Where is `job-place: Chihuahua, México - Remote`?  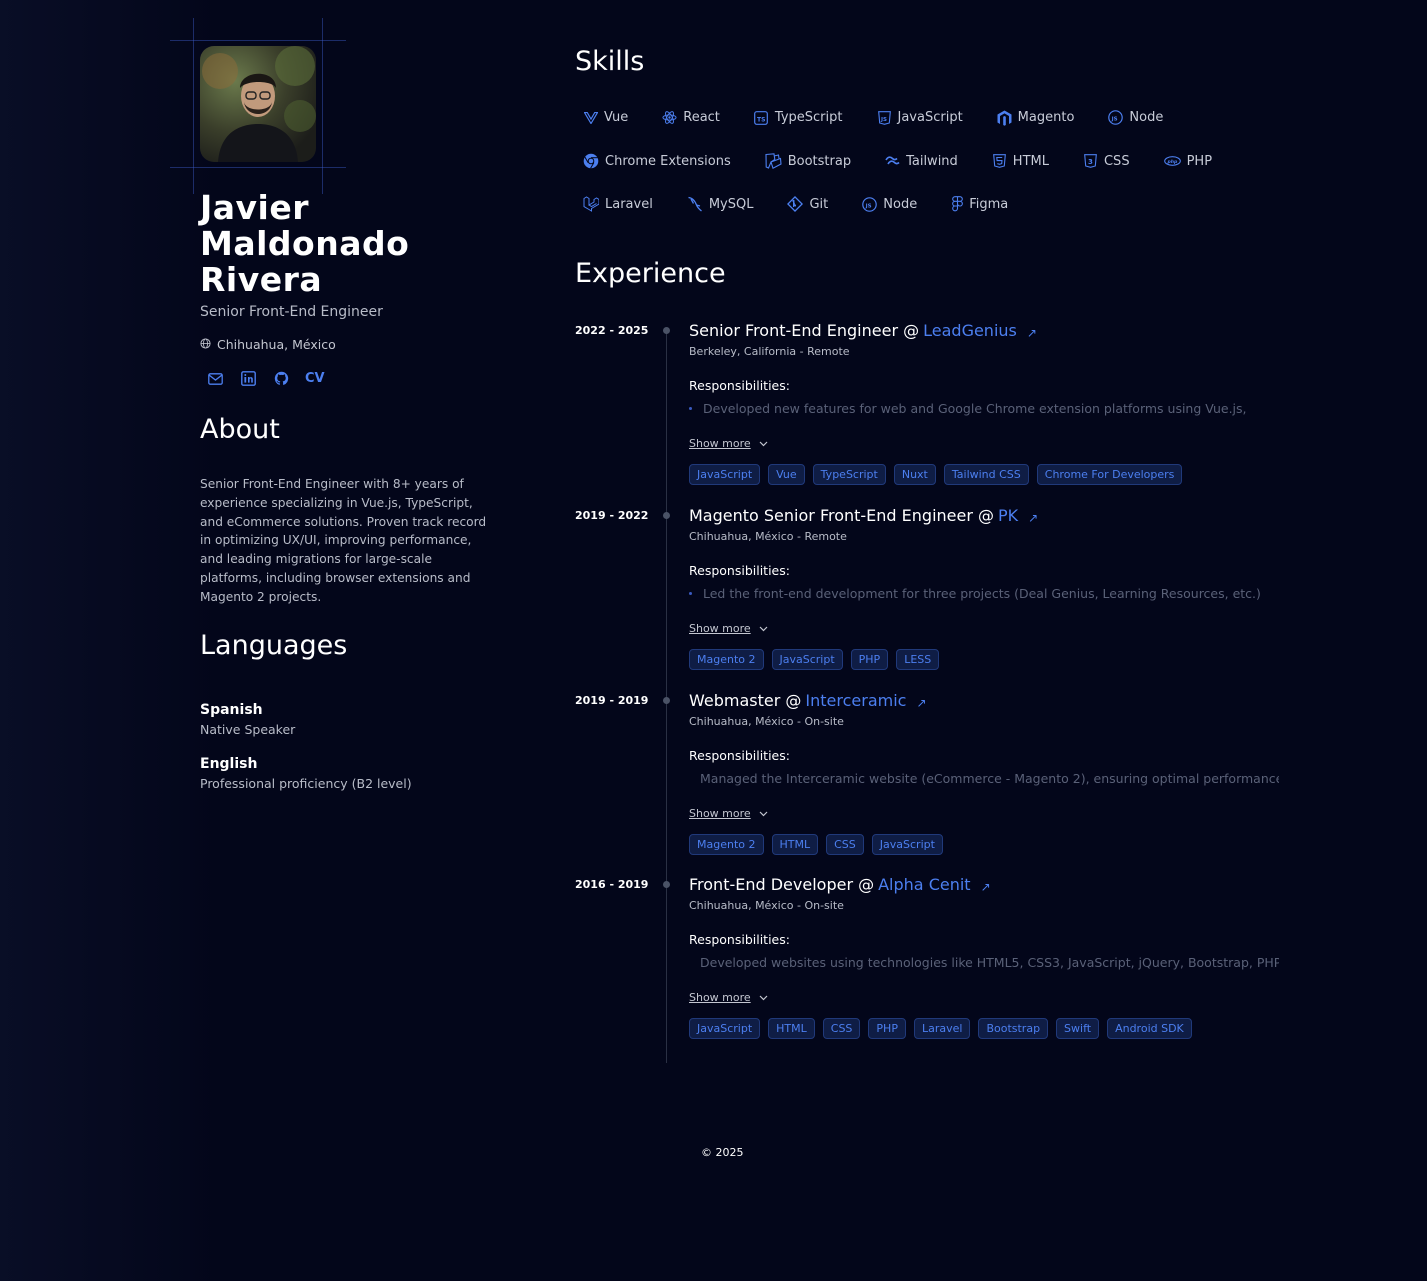
job-place: Chihuahua, México - Remote is located at coordinates (768, 536).